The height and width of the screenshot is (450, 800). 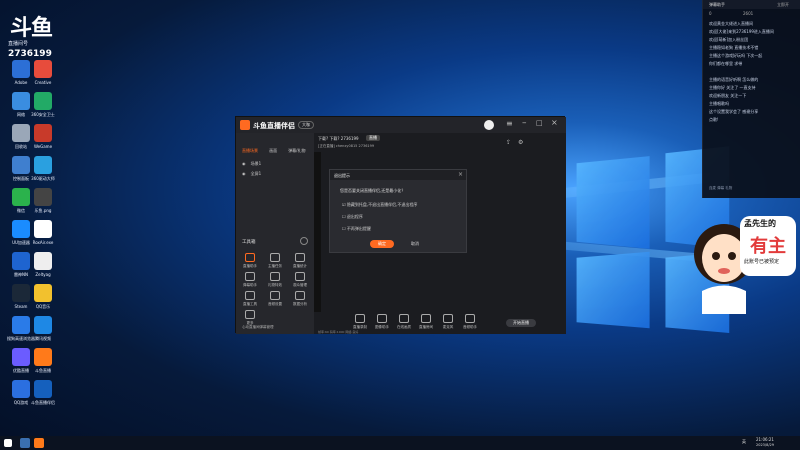 I want to click on search-icon, so click(x=25, y=443).